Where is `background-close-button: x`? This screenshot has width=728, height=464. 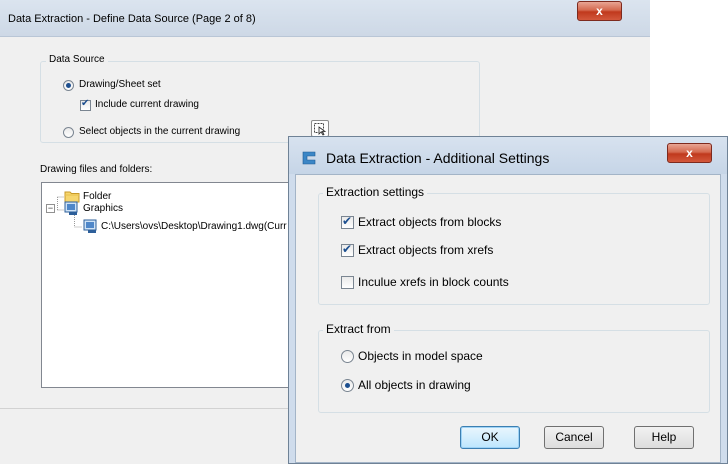 background-close-button: x is located at coordinates (599, 11).